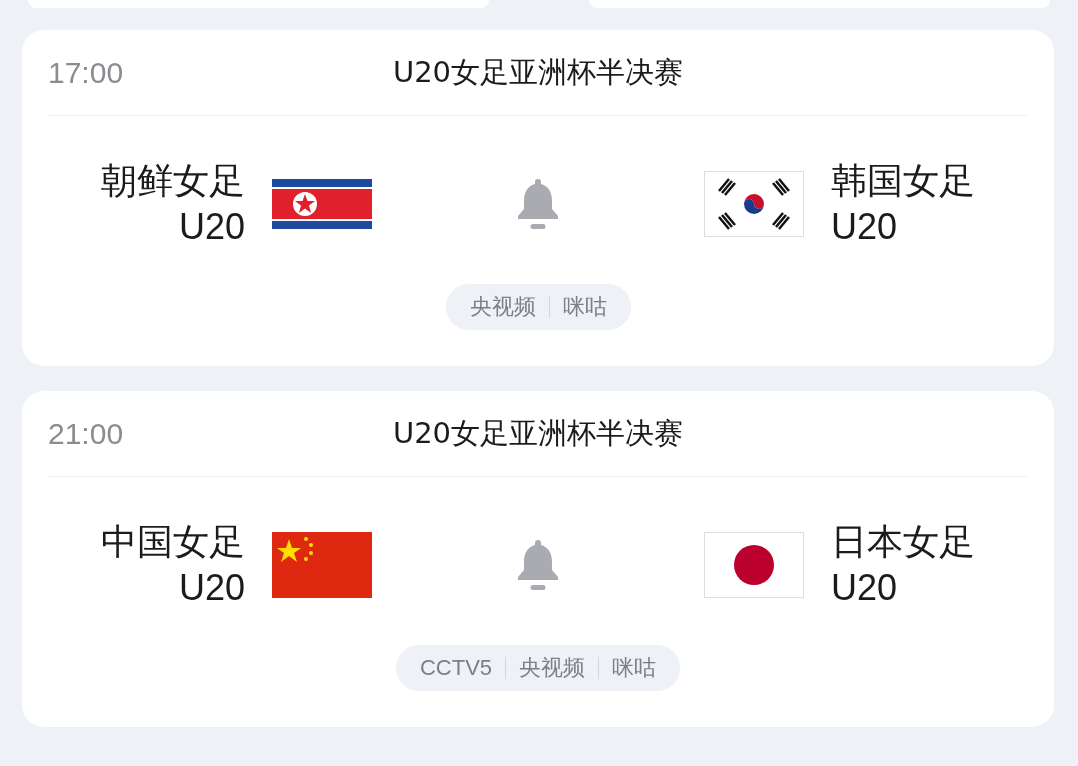 Image resolution: width=1078 pixels, height=766 pixels. I want to click on match-time: 21:00, so click(86, 433).